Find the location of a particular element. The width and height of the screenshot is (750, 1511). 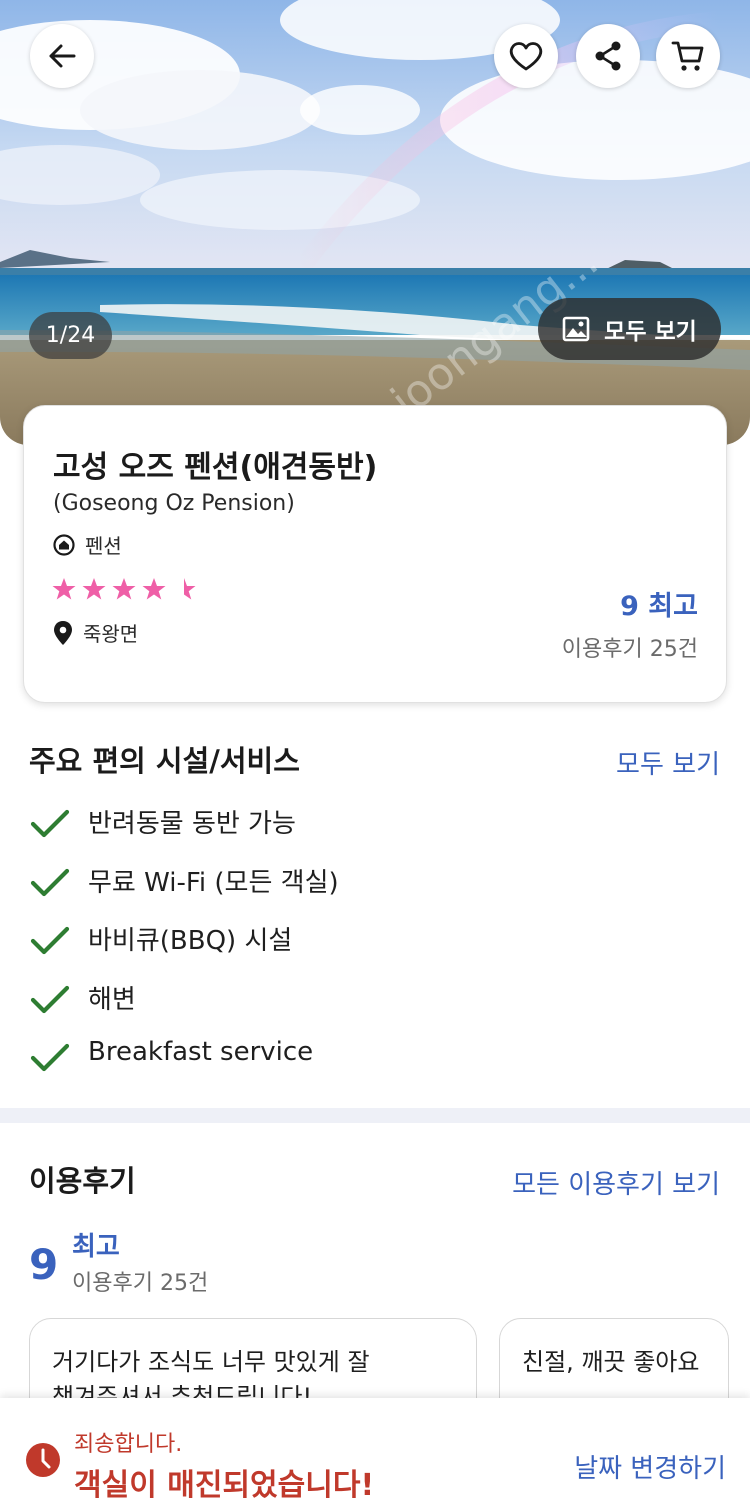

favorite-button is located at coordinates (526, 56).